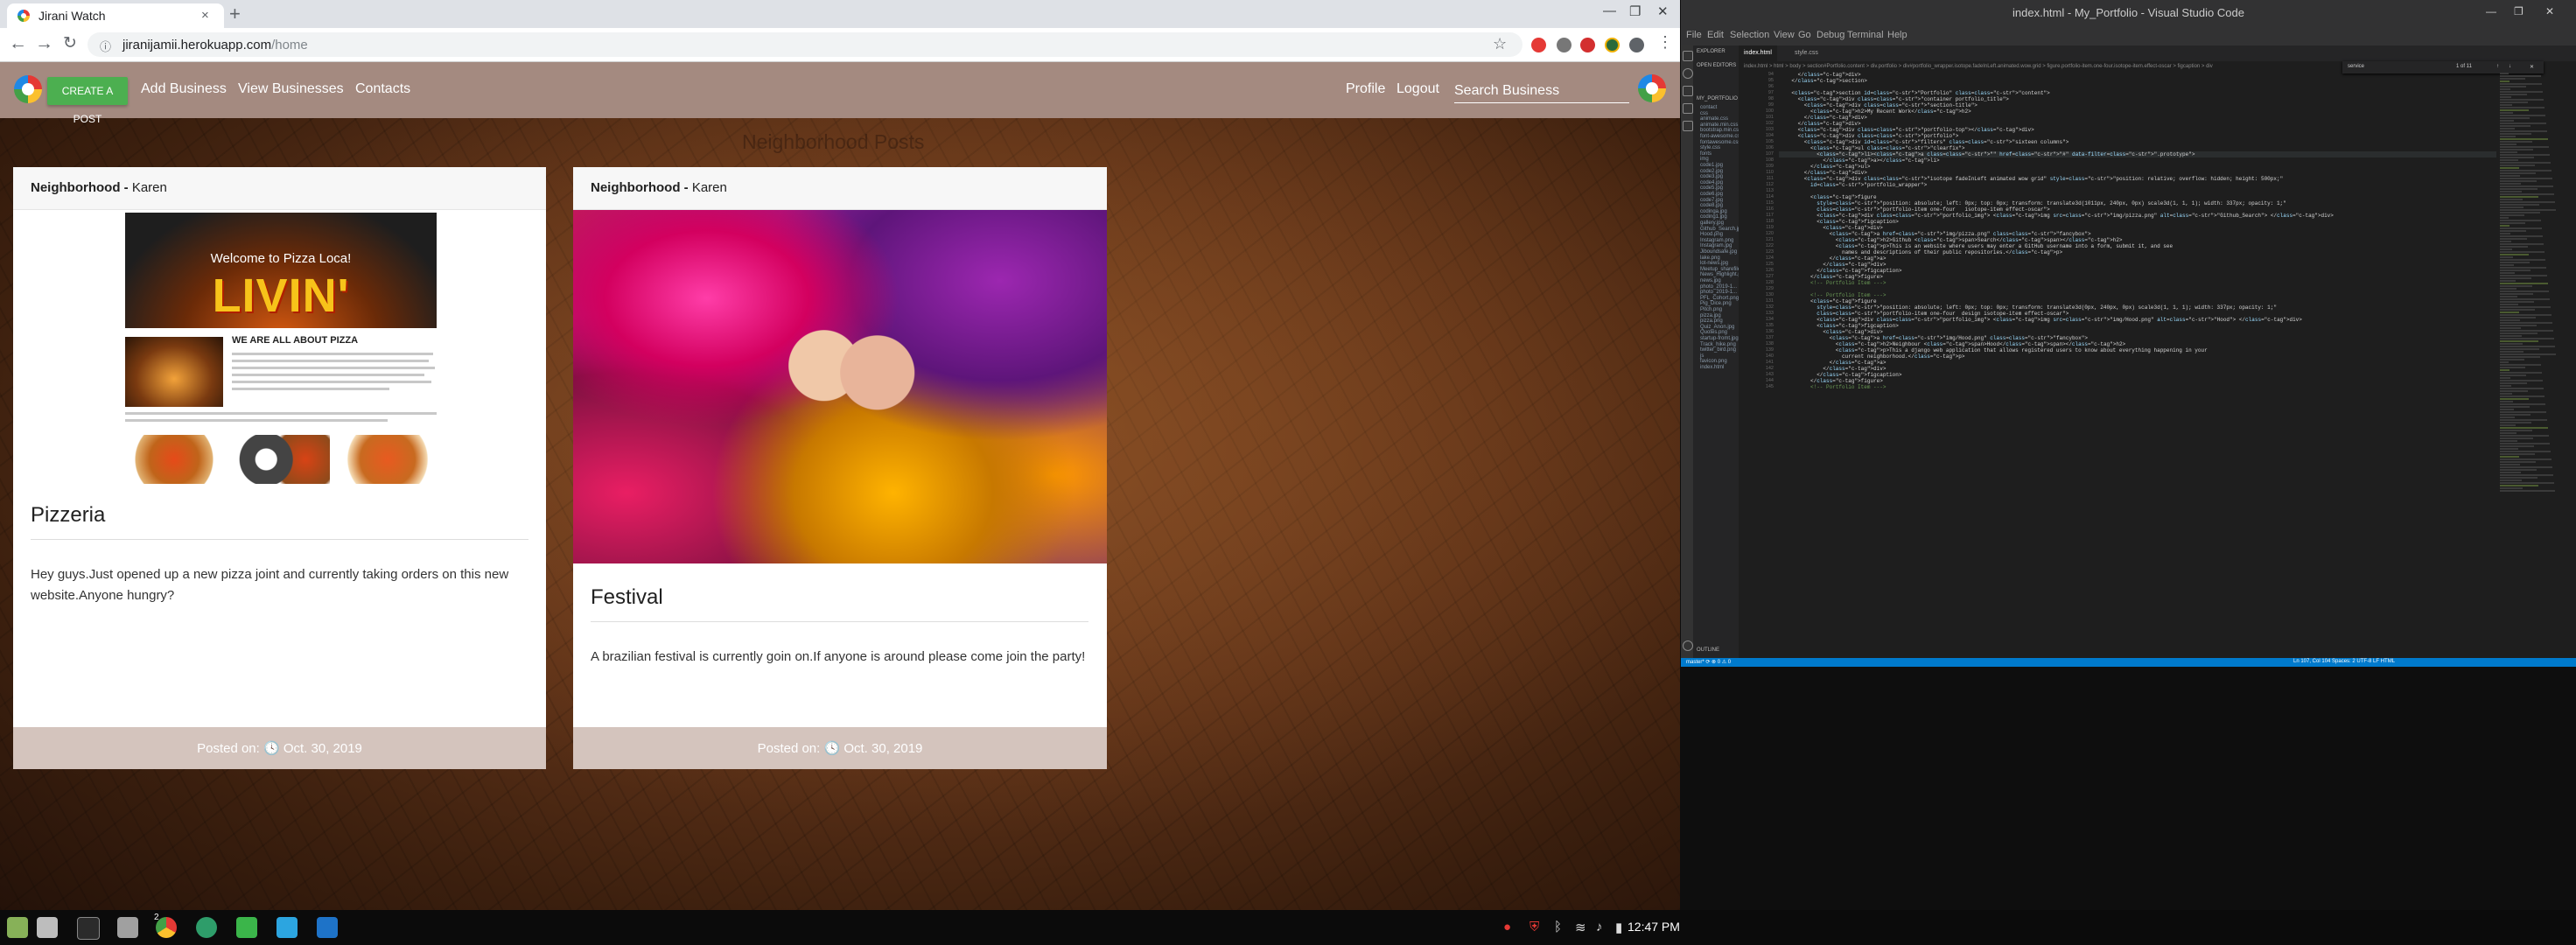 The height and width of the screenshot is (945, 2576). Describe the element at coordinates (1587, 45) in the screenshot. I see `extension-youtube-icon` at that location.